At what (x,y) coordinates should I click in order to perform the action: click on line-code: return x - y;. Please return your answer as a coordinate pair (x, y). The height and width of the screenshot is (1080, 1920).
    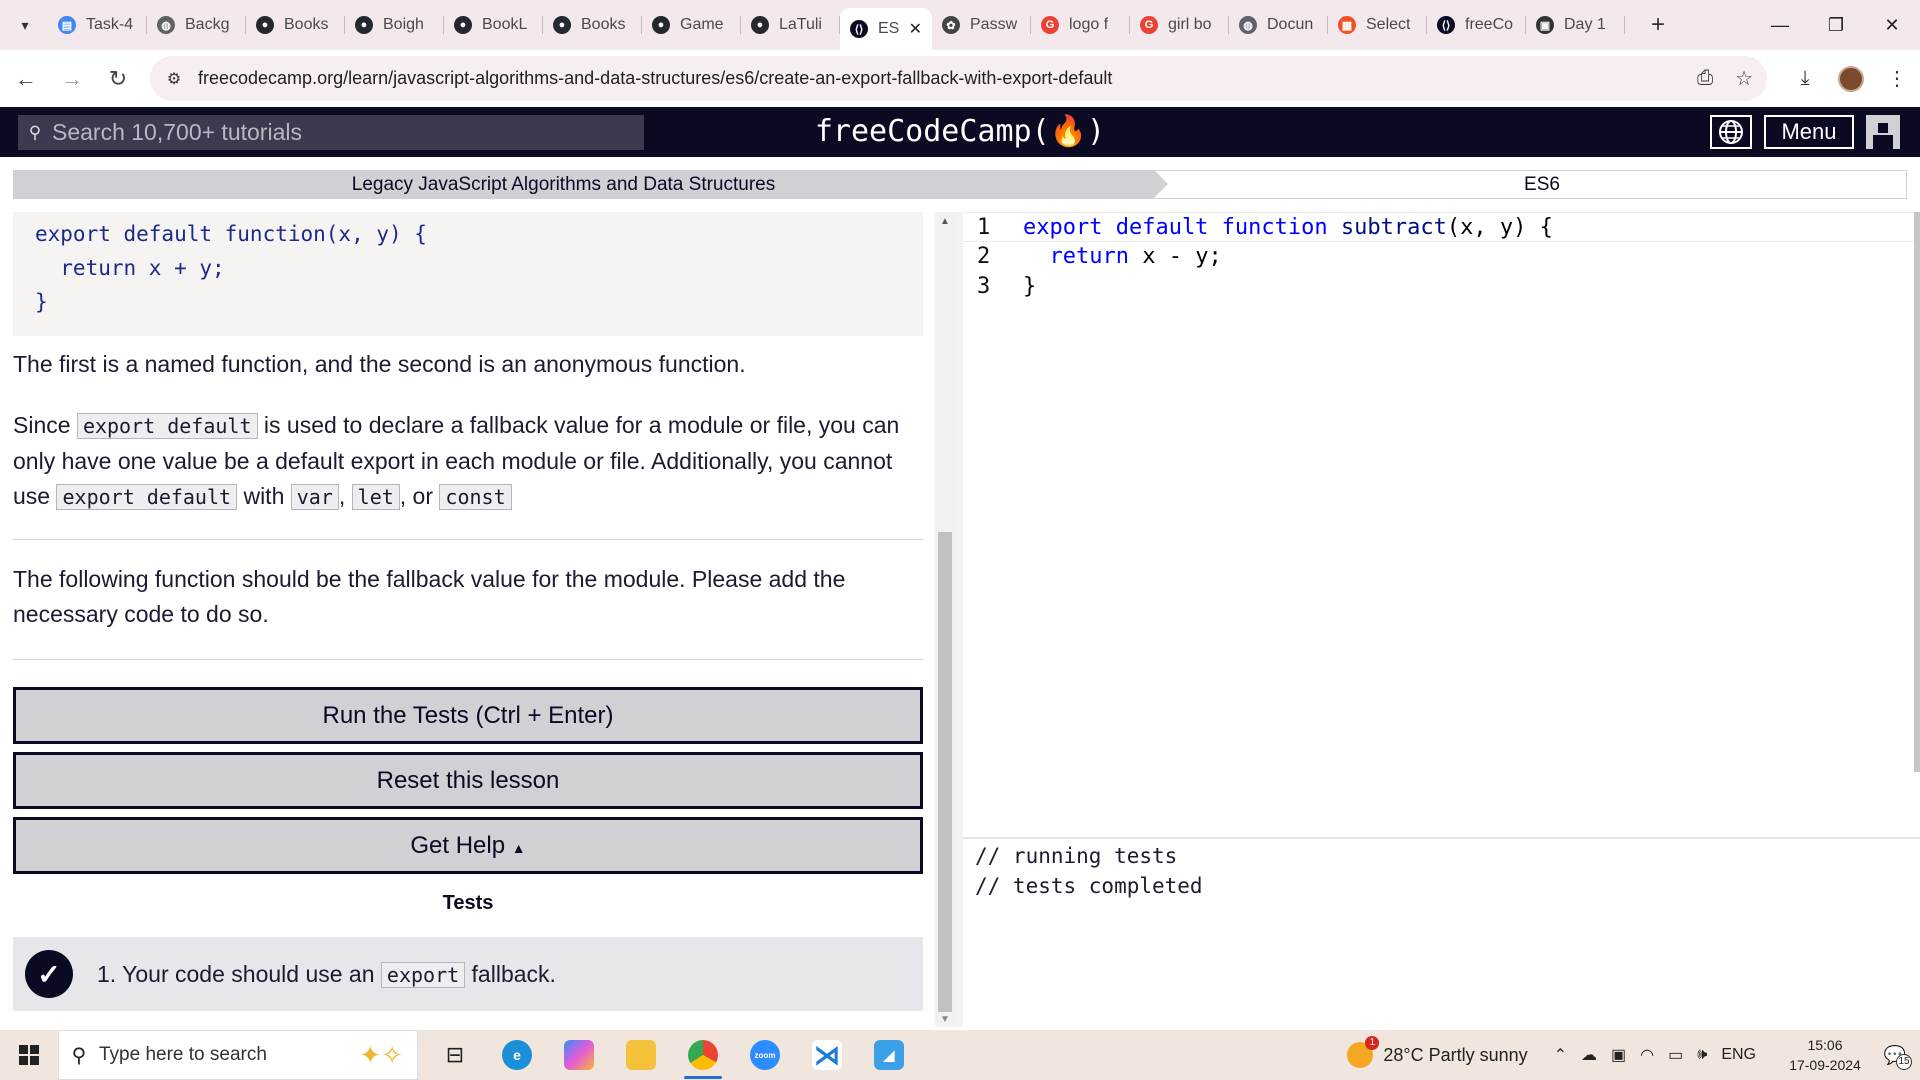
    Looking at the image, I should click on (1122, 257).